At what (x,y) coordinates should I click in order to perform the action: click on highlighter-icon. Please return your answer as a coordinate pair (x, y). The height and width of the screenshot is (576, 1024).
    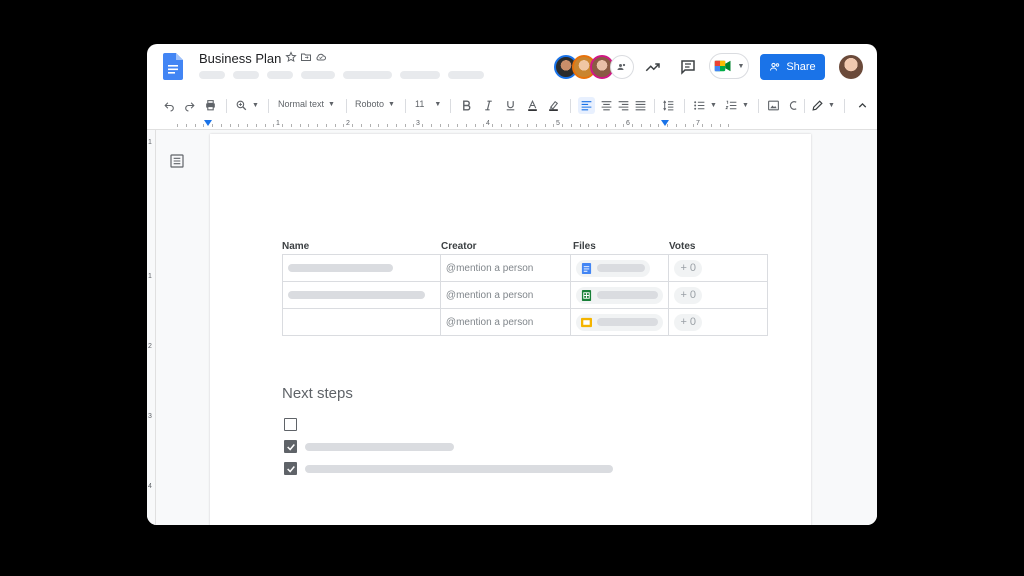
    Looking at the image, I should click on (554, 105).